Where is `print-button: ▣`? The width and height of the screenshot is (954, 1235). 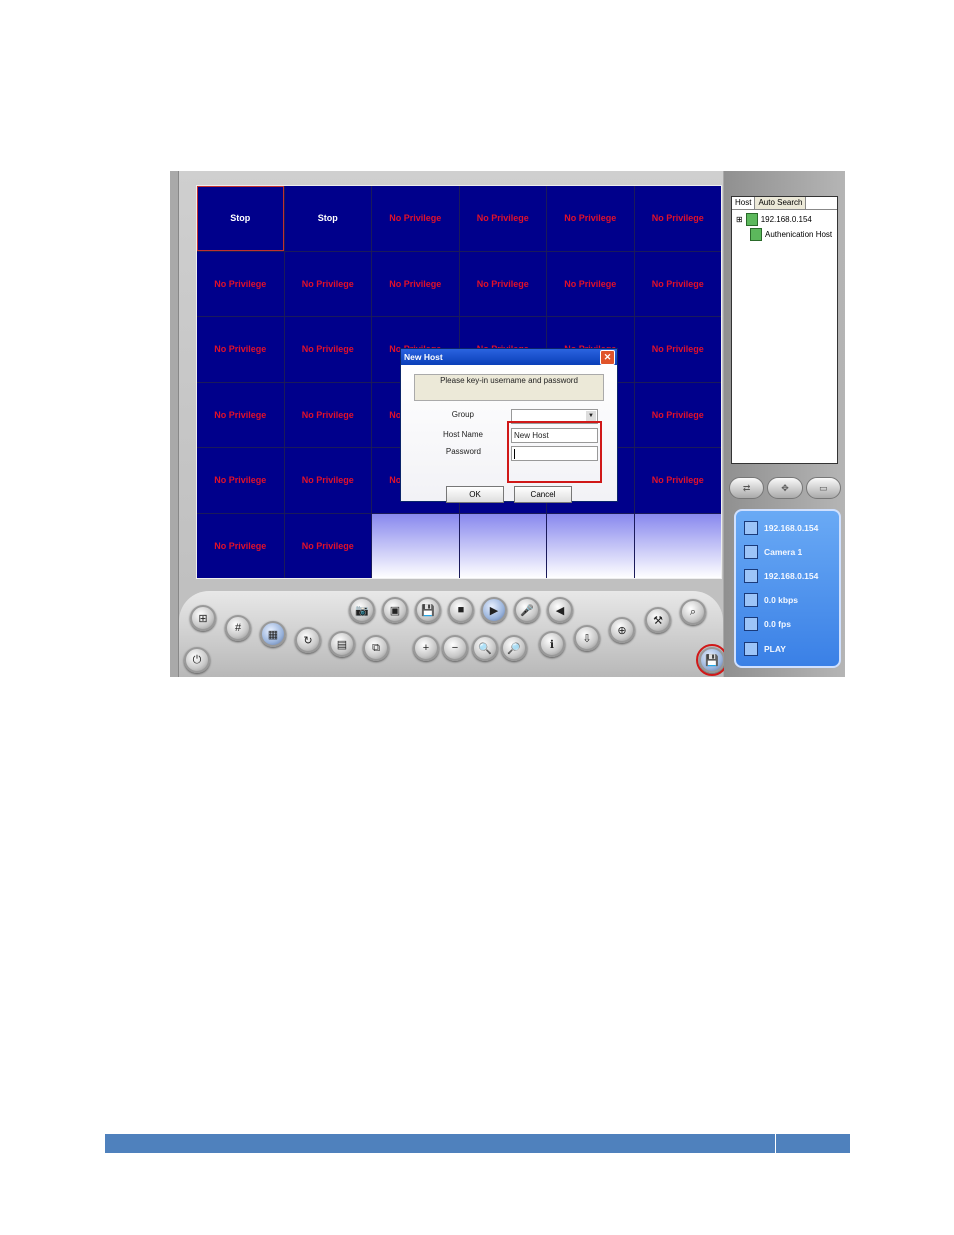 print-button: ▣ is located at coordinates (395, 610).